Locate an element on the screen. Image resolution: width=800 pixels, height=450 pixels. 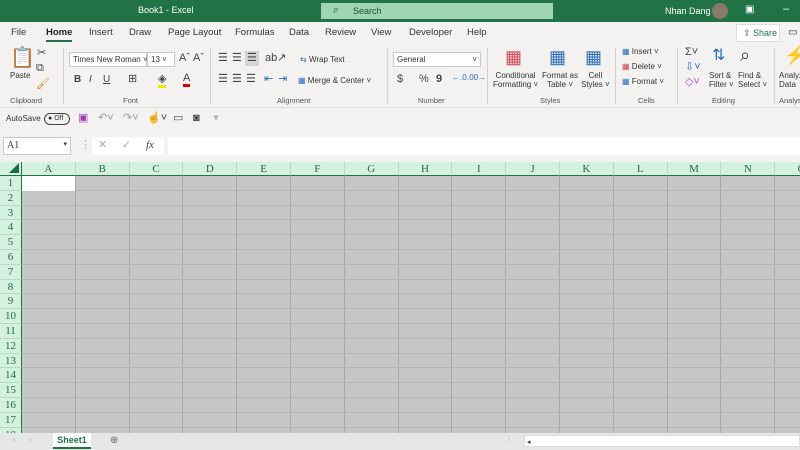
conditional-formatting-button: Conditional Formatting ˅ is located at coordinates (515, 80).